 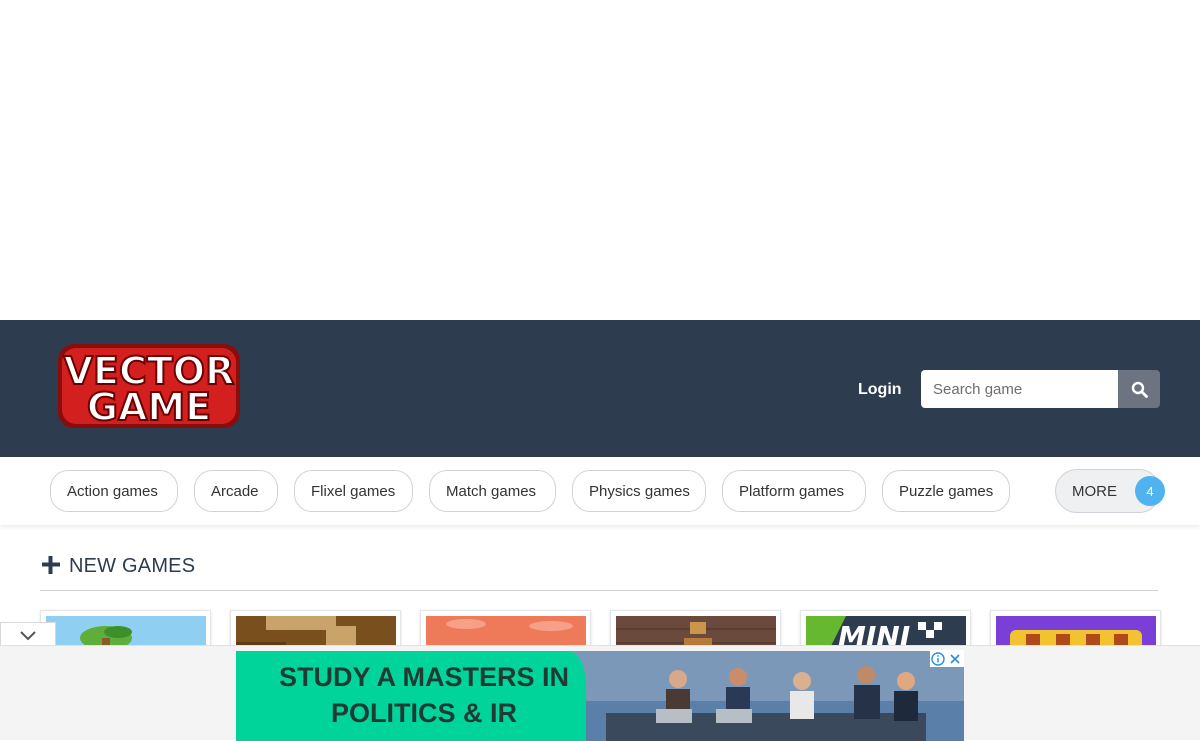 What do you see at coordinates (880, 390) in the screenshot?
I see `login-link: Login` at bounding box center [880, 390].